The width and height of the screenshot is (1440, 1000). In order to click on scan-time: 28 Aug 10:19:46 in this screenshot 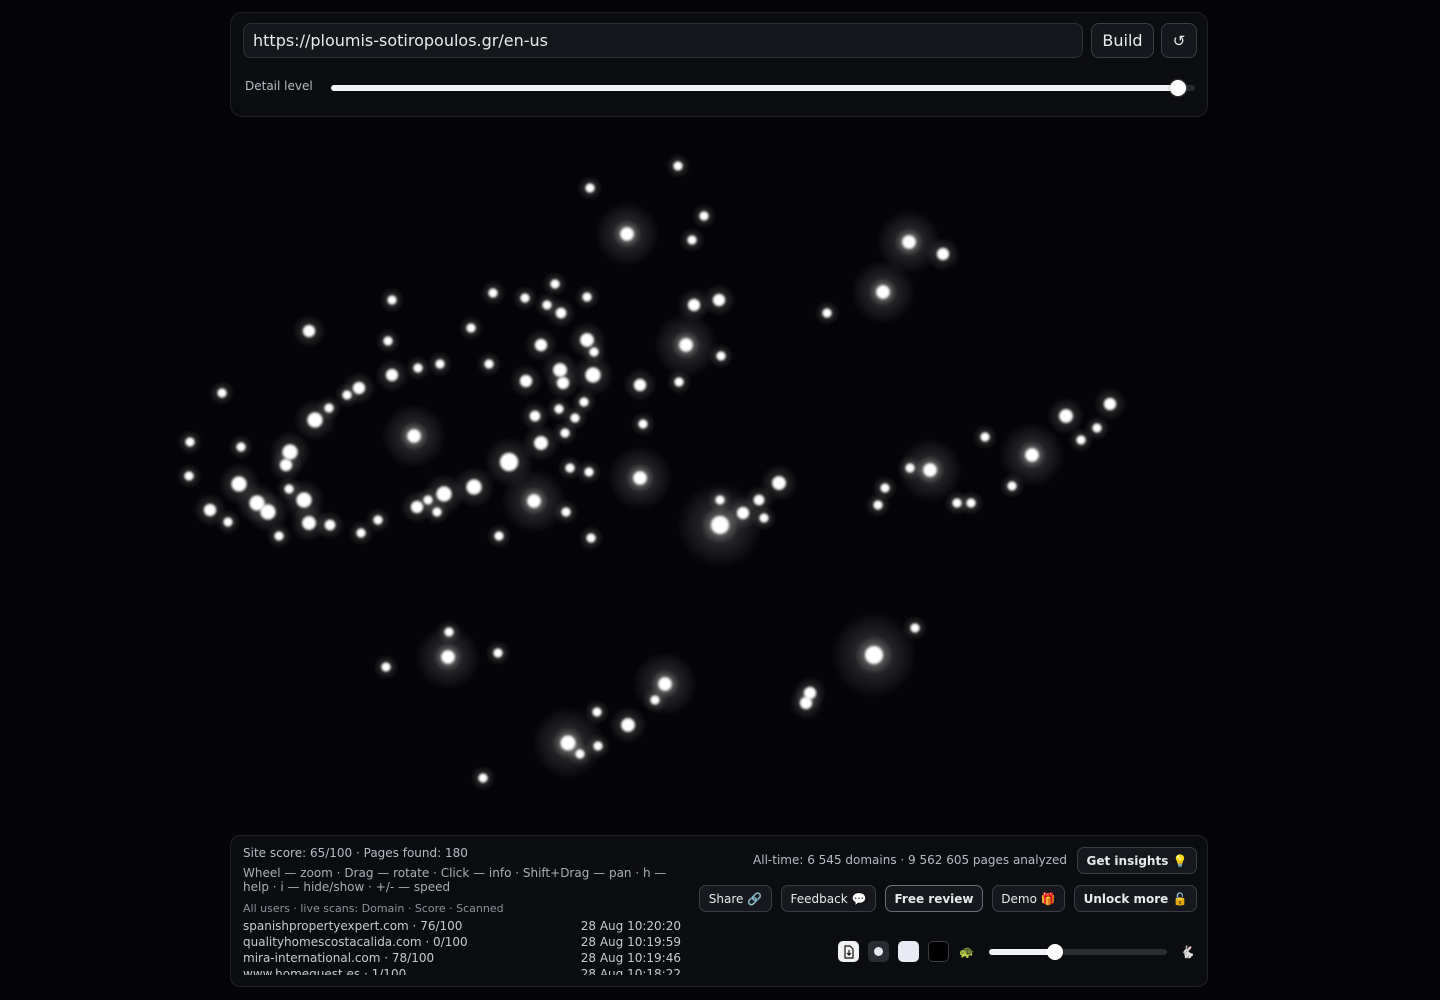, I will do `click(630, 958)`.